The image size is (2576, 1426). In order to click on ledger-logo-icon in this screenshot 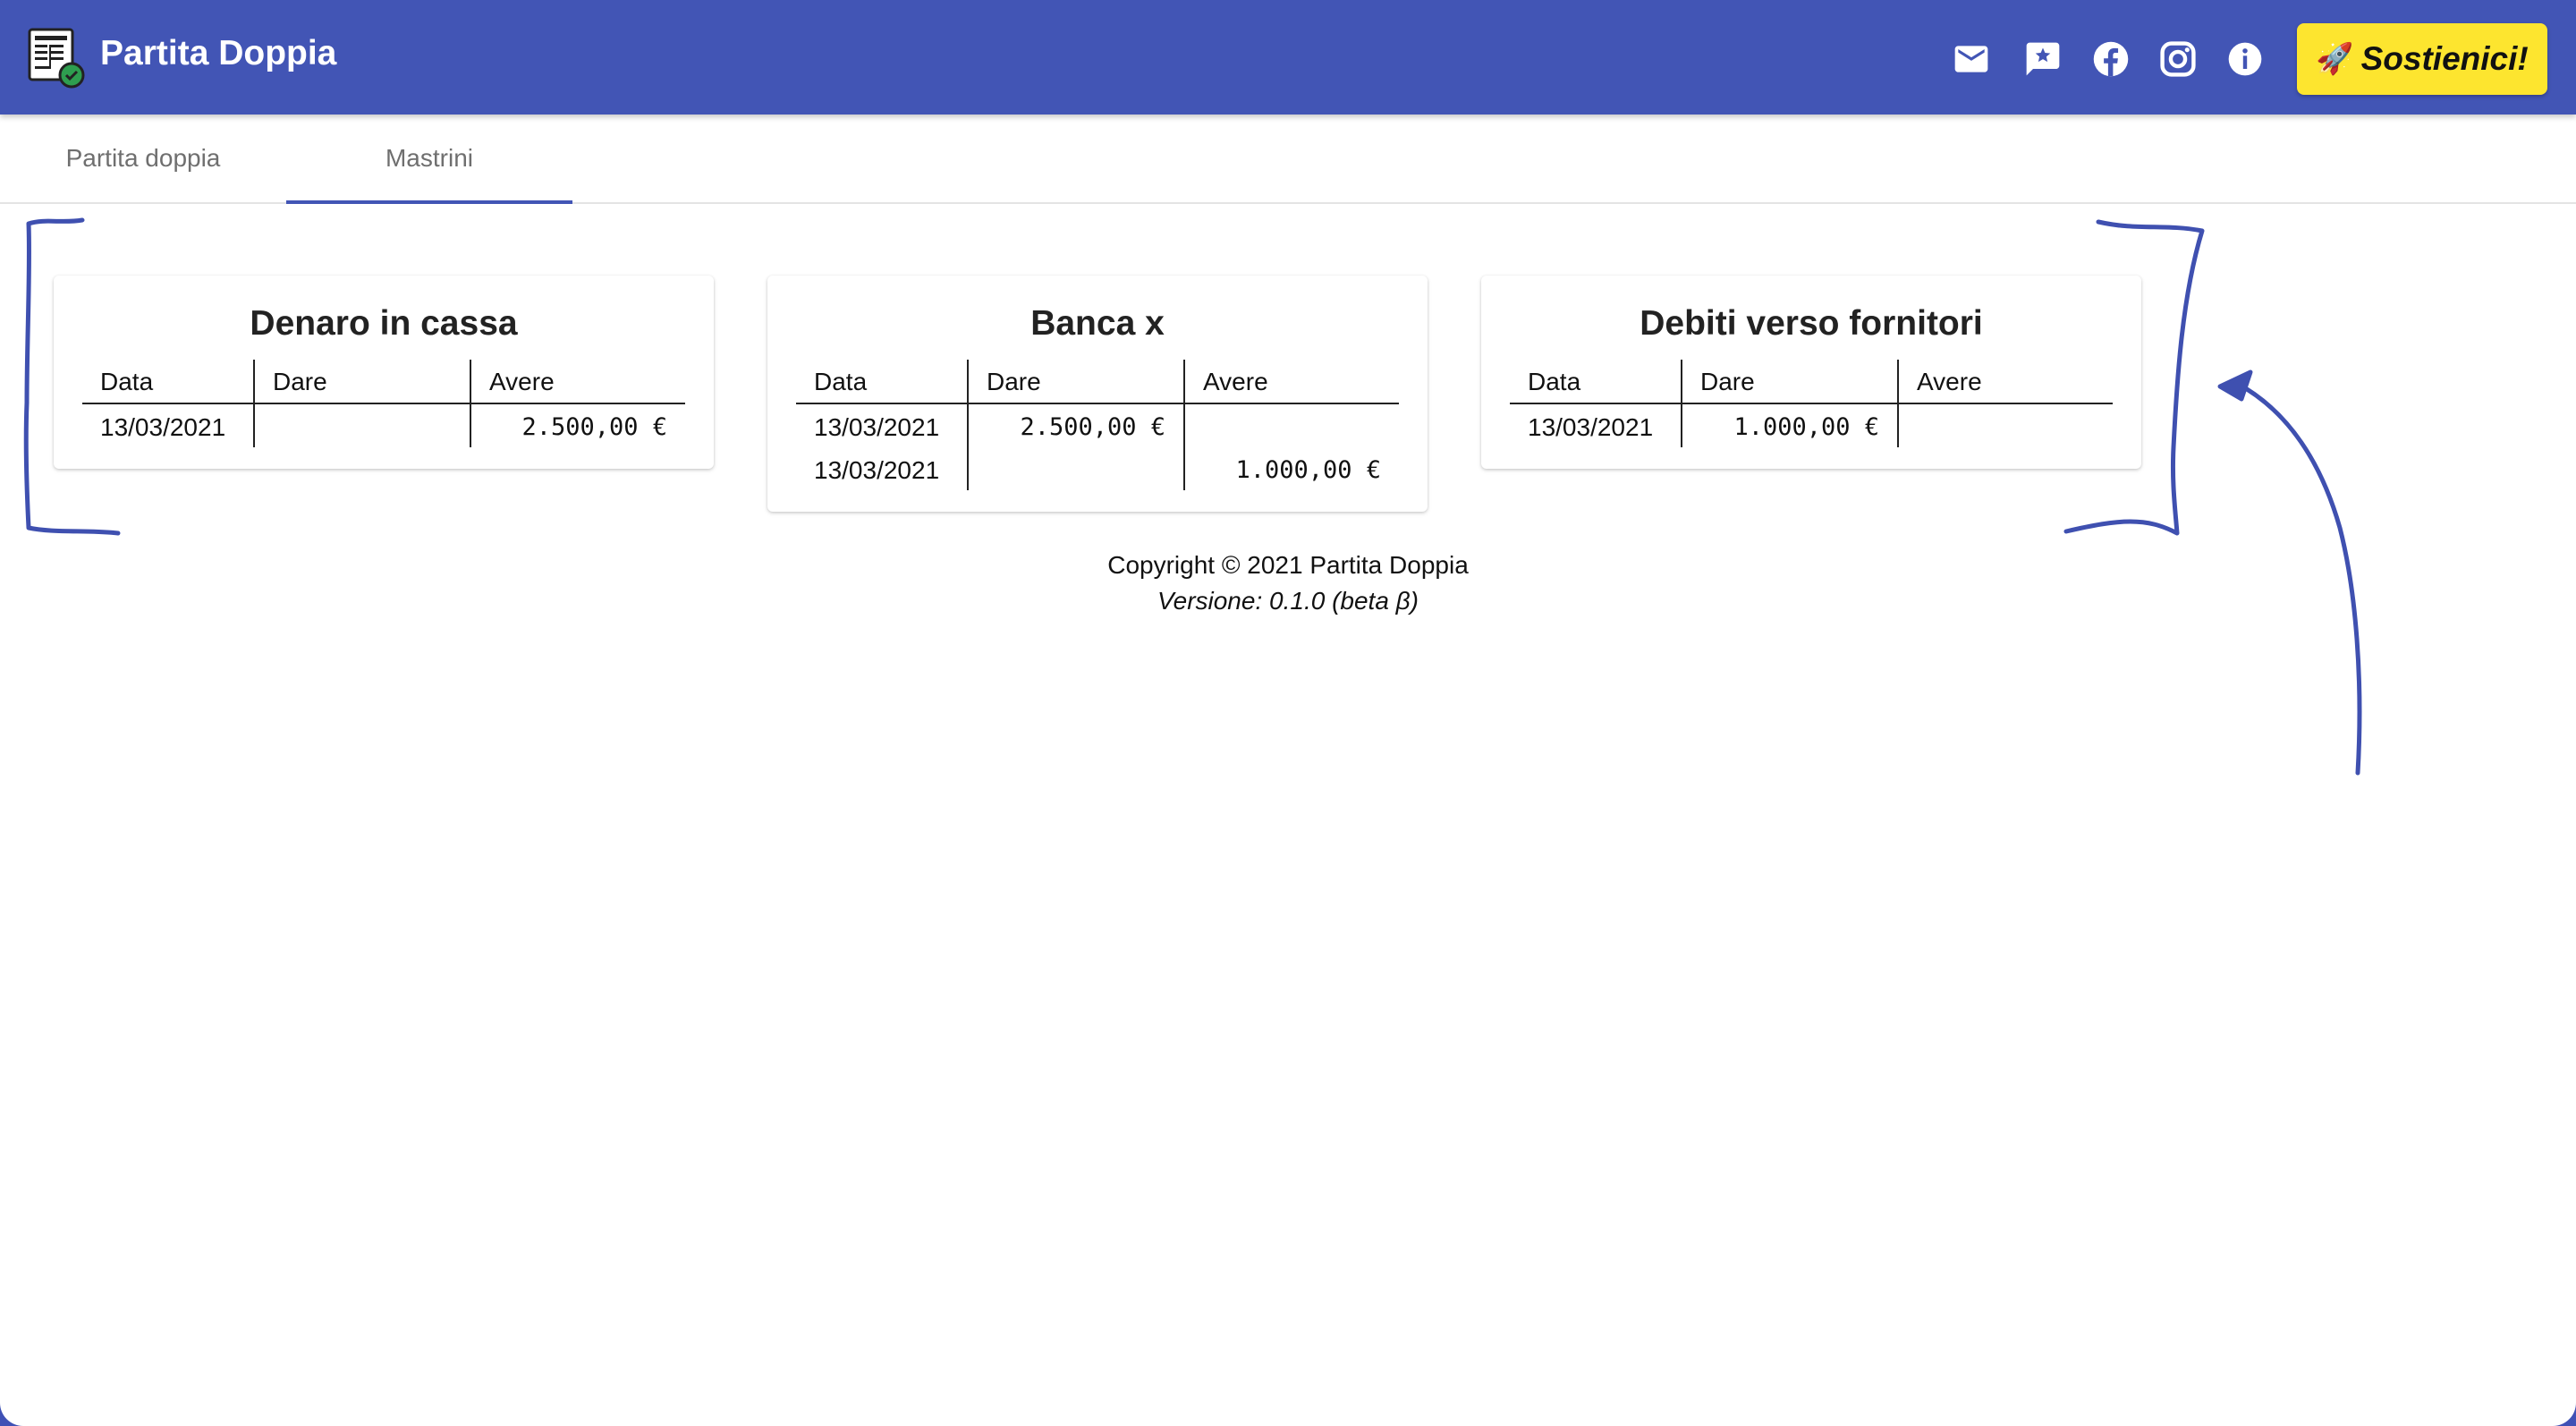, I will do `click(56, 58)`.